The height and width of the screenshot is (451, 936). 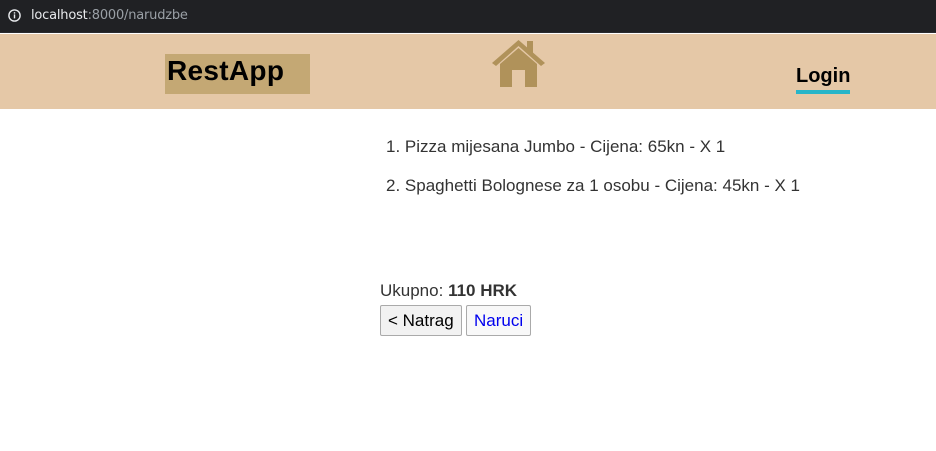 I want to click on url-path: :8000/narudzbe, so click(x=137, y=15).